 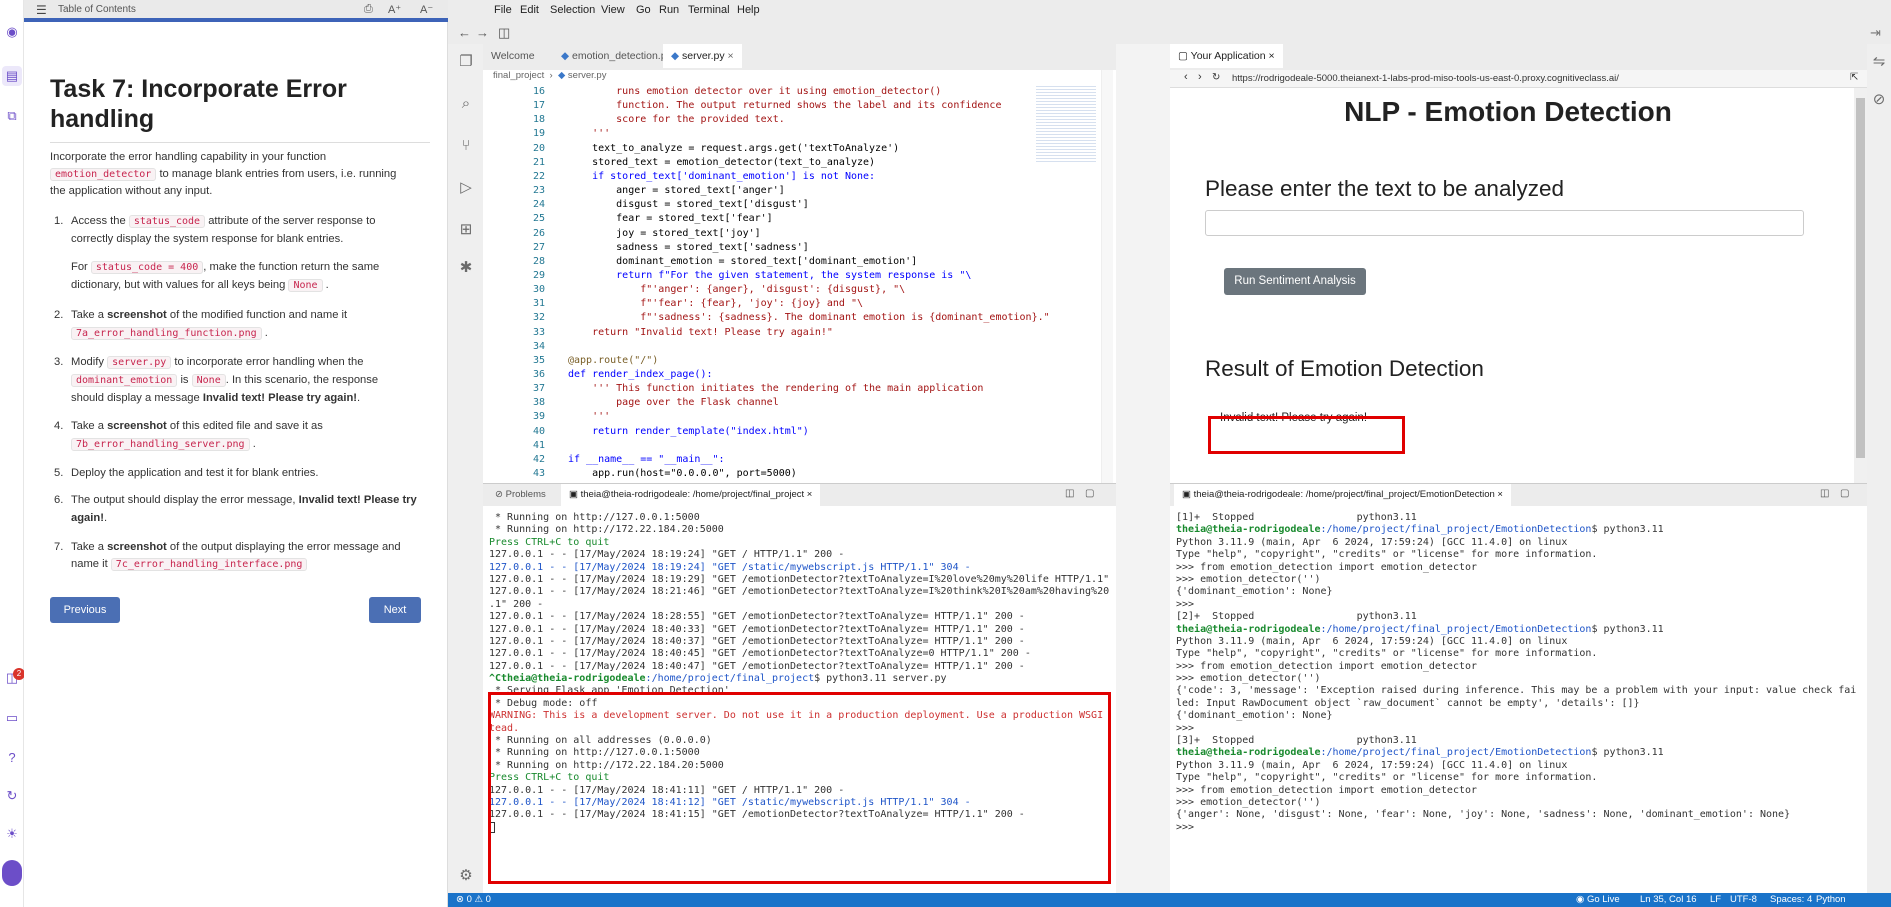 I want to click on extensions-icon: ⊞, so click(x=466, y=230).